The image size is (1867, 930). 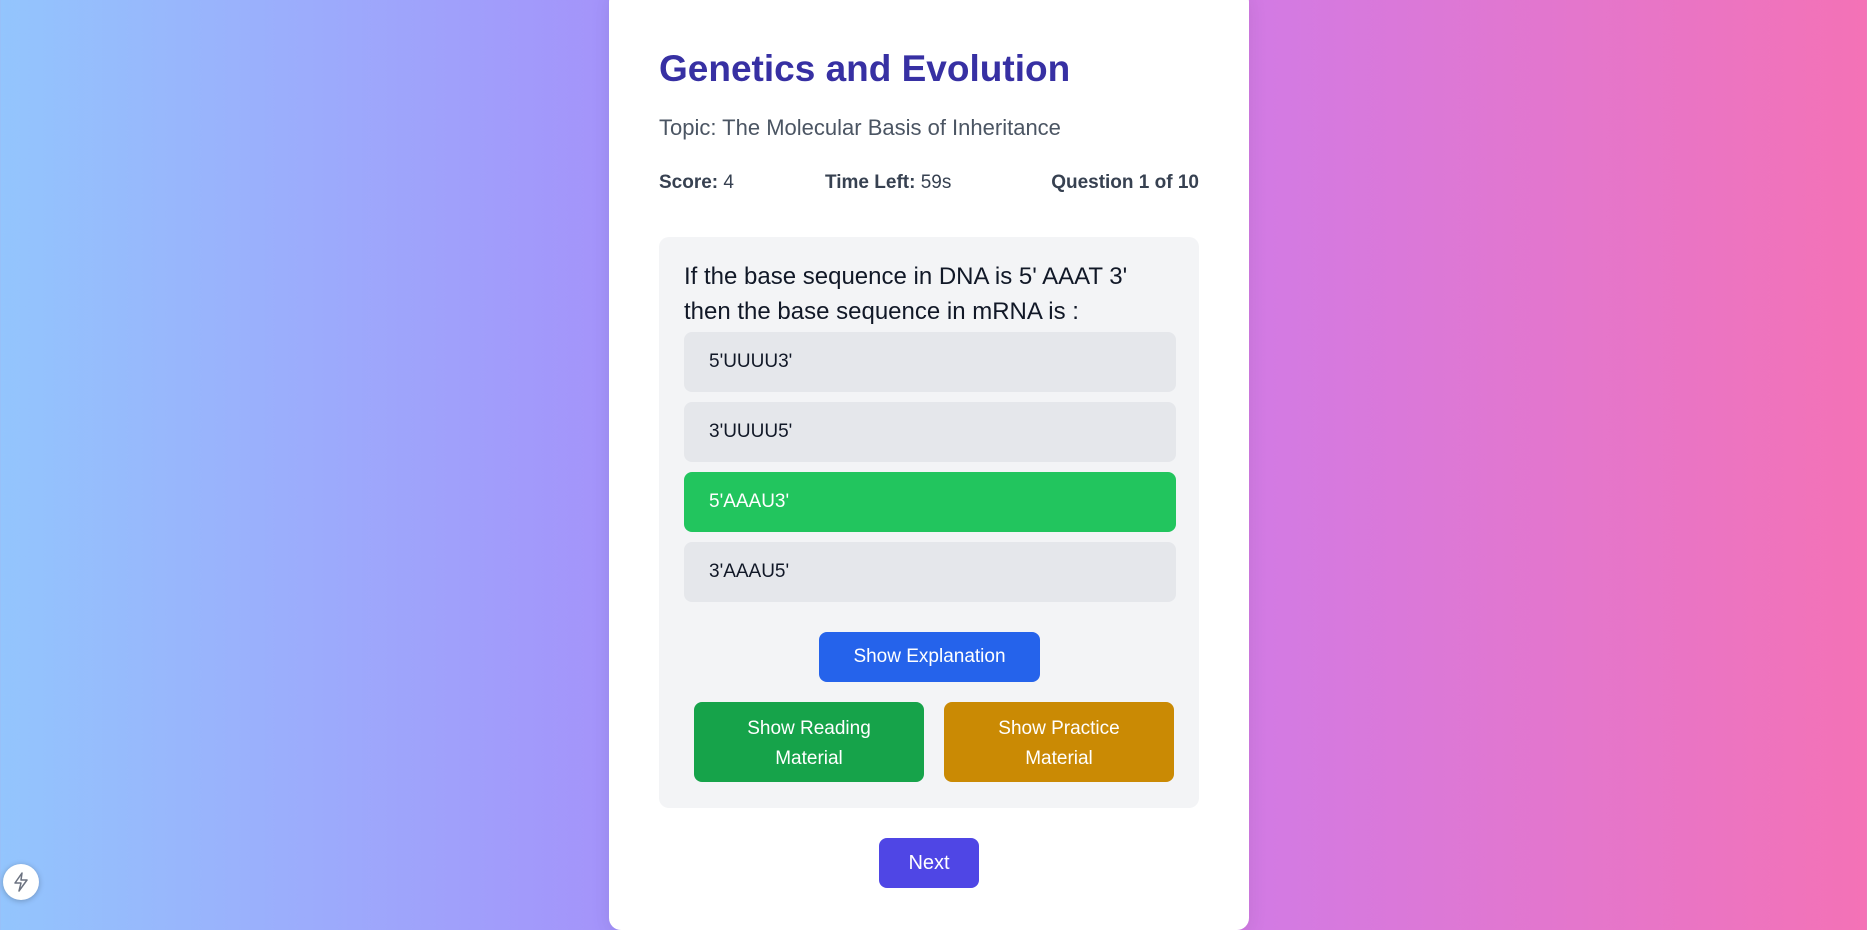 I want to click on lightning-bolt-icon, so click(x=21, y=882).